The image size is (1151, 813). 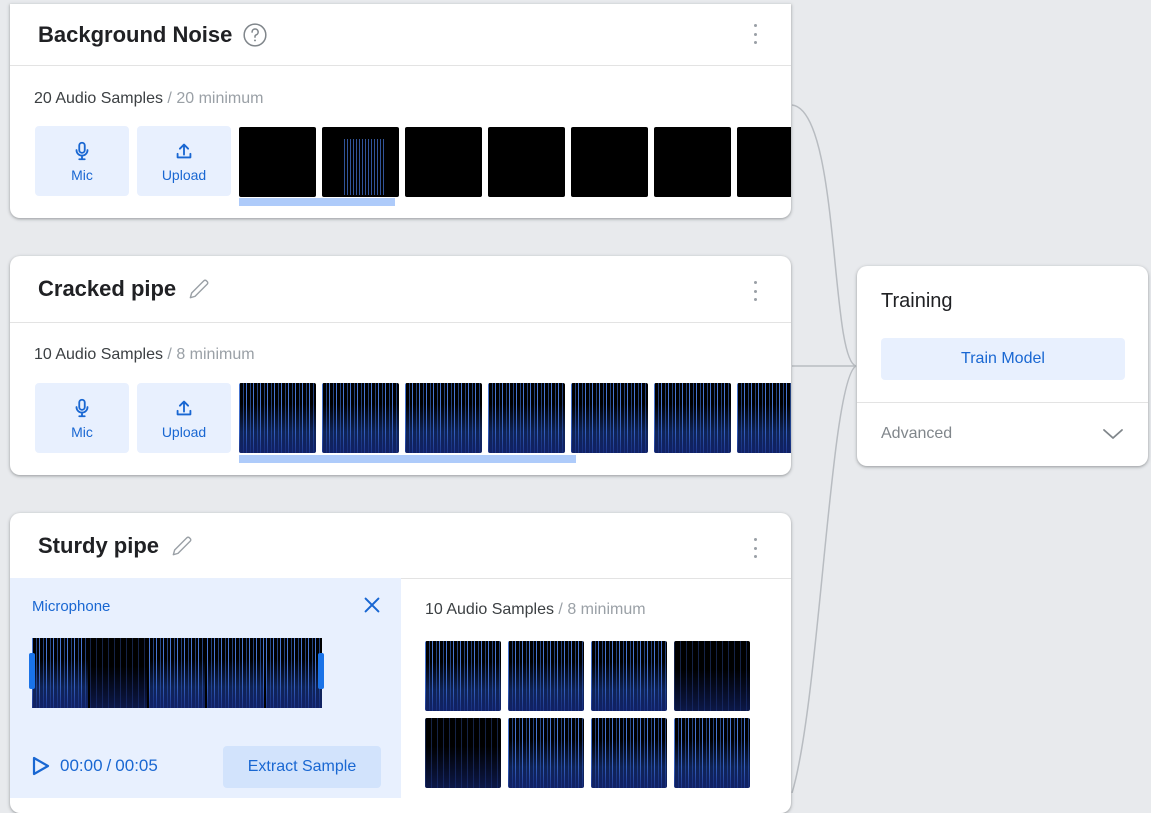 What do you see at coordinates (71, 606) in the screenshot?
I see `microphone-label: Microphone` at bounding box center [71, 606].